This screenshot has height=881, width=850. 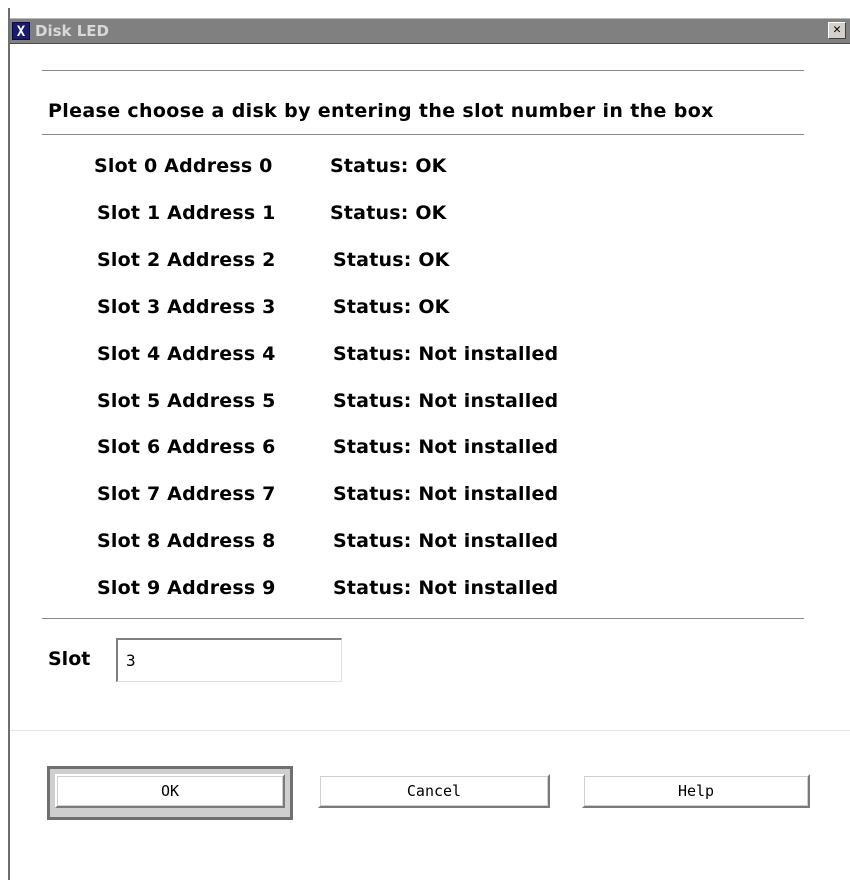 What do you see at coordinates (186, 541) in the screenshot?
I see `slot-label: Slot 8 Address 8` at bounding box center [186, 541].